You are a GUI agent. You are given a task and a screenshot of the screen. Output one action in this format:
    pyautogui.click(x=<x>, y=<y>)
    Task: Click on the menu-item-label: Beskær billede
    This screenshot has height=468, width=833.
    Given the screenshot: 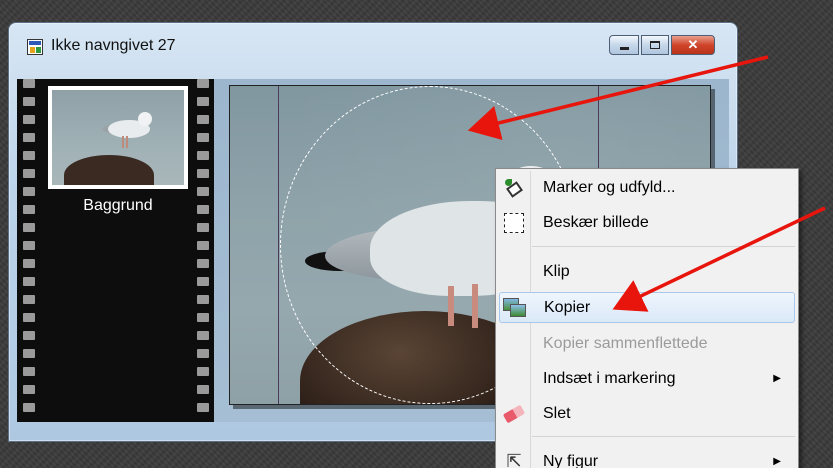 What is the action you would take?
    pyautogui.click(x=596, y=222)
    